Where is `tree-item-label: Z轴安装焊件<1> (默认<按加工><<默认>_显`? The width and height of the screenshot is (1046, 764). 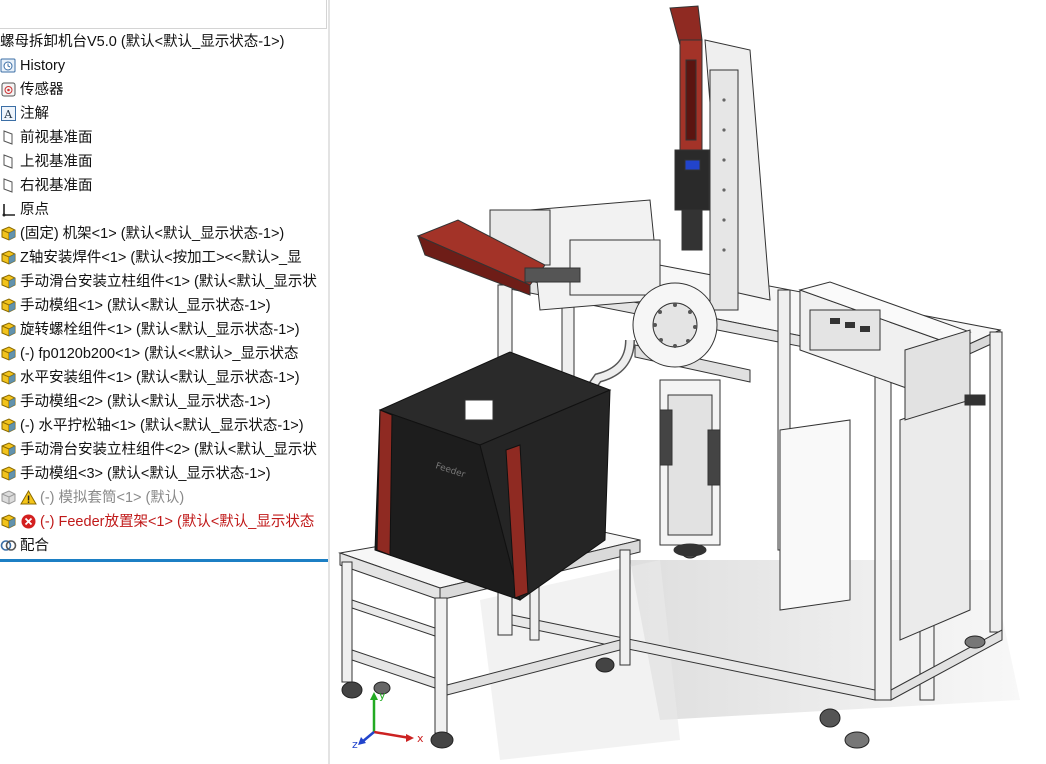
tree-item-label: Z轴安装焊件<1> (默认<按加工><<默认>_显 is located at coordinates (161, 258).